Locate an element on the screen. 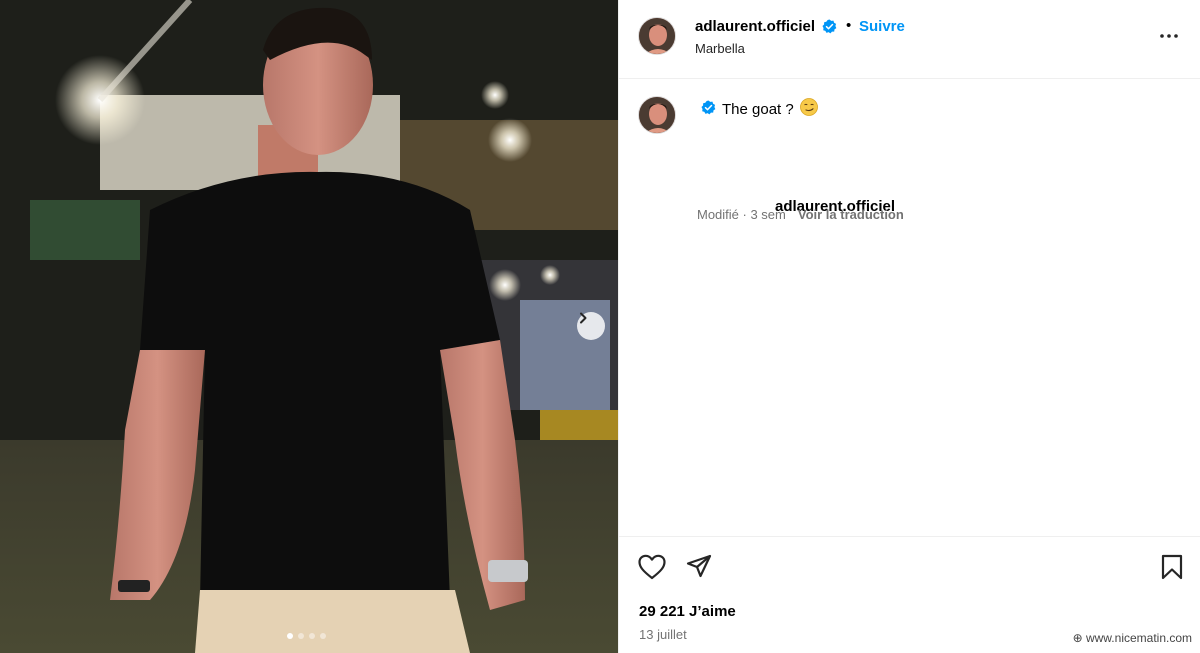 Image resolution: width=1200 pixels, height=653 pixels. username-link: adlaurent.officiel is located at coordinates (755, 26).